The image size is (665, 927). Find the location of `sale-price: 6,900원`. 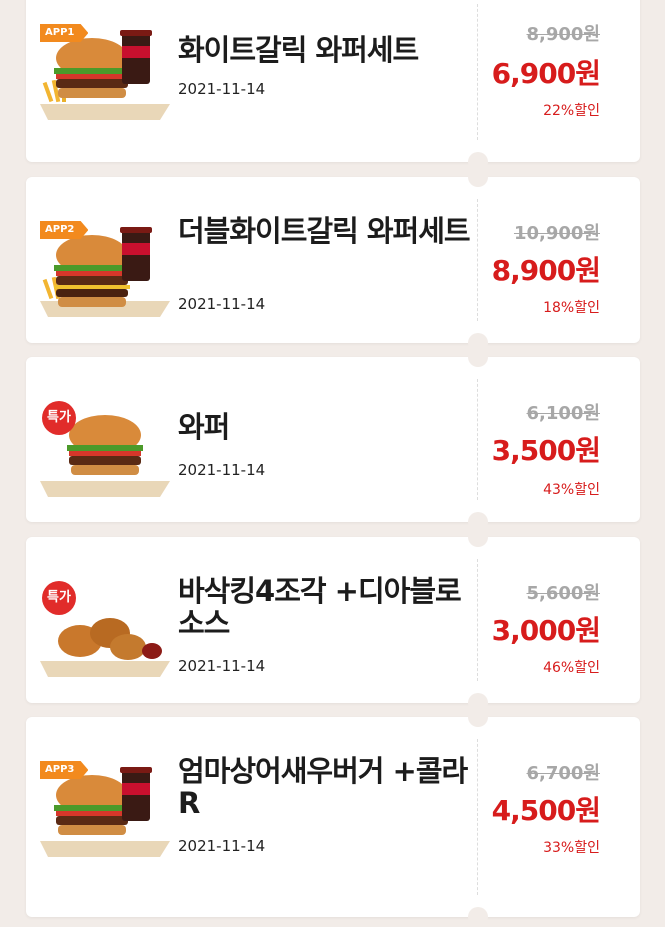

sale-price: 6,900원 is located at coordinates (546, 73).